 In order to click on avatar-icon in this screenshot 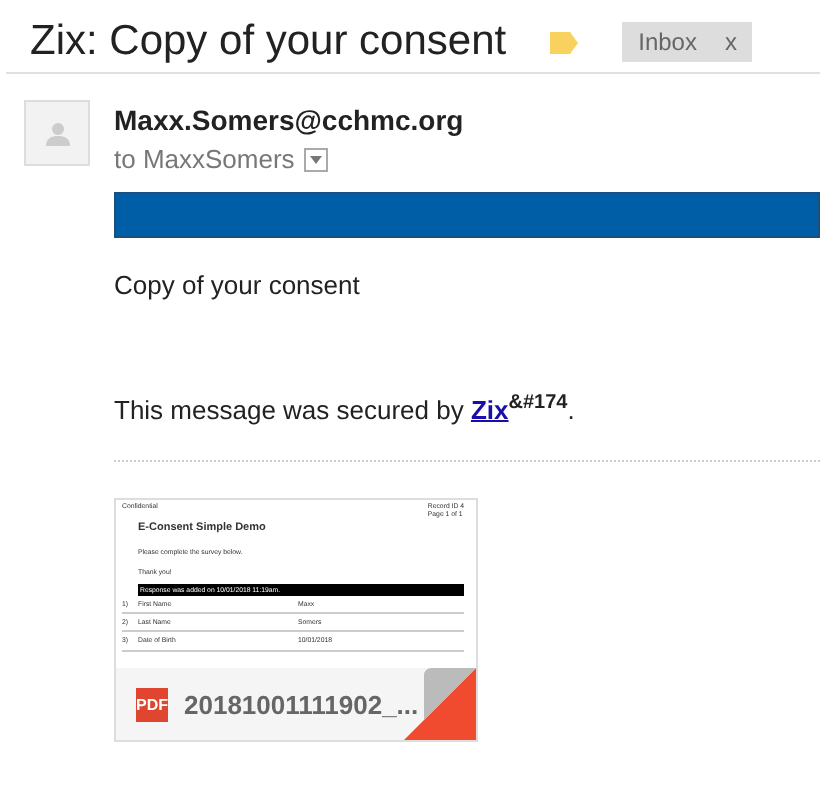, I will do `click(57, 133)`.